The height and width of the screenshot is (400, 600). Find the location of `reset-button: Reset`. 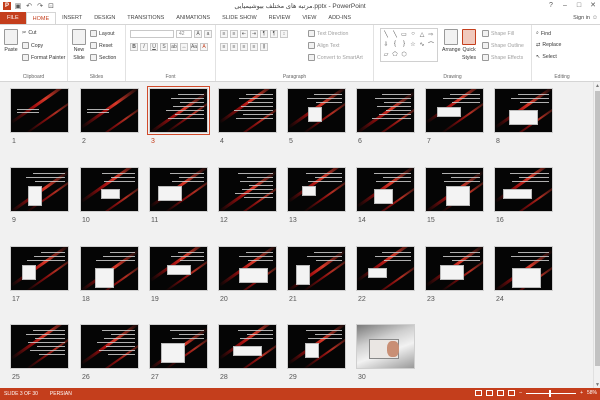

reset-button: Reset is located at coordinates (101, 45).